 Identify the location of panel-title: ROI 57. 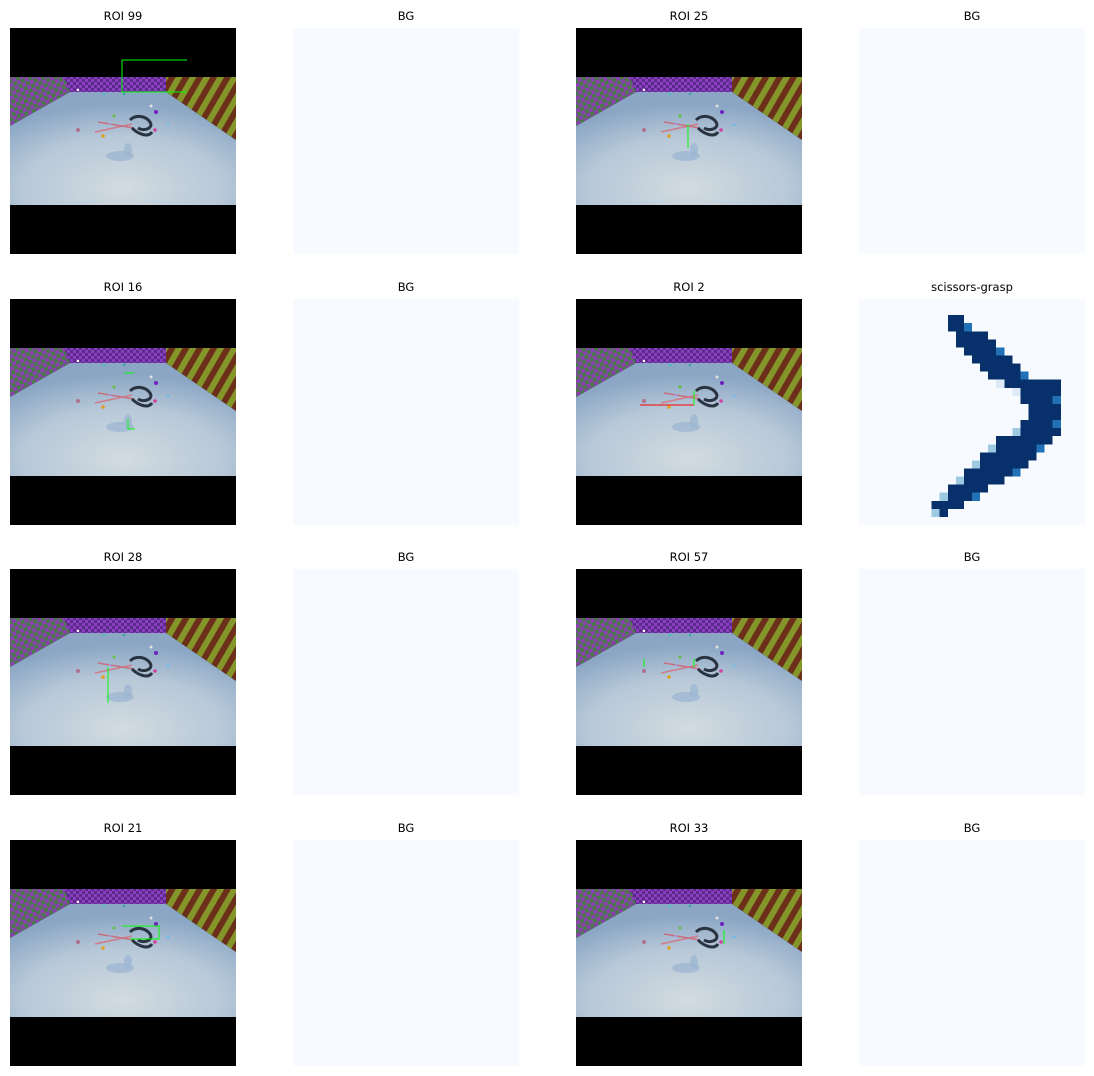
(689, 557).